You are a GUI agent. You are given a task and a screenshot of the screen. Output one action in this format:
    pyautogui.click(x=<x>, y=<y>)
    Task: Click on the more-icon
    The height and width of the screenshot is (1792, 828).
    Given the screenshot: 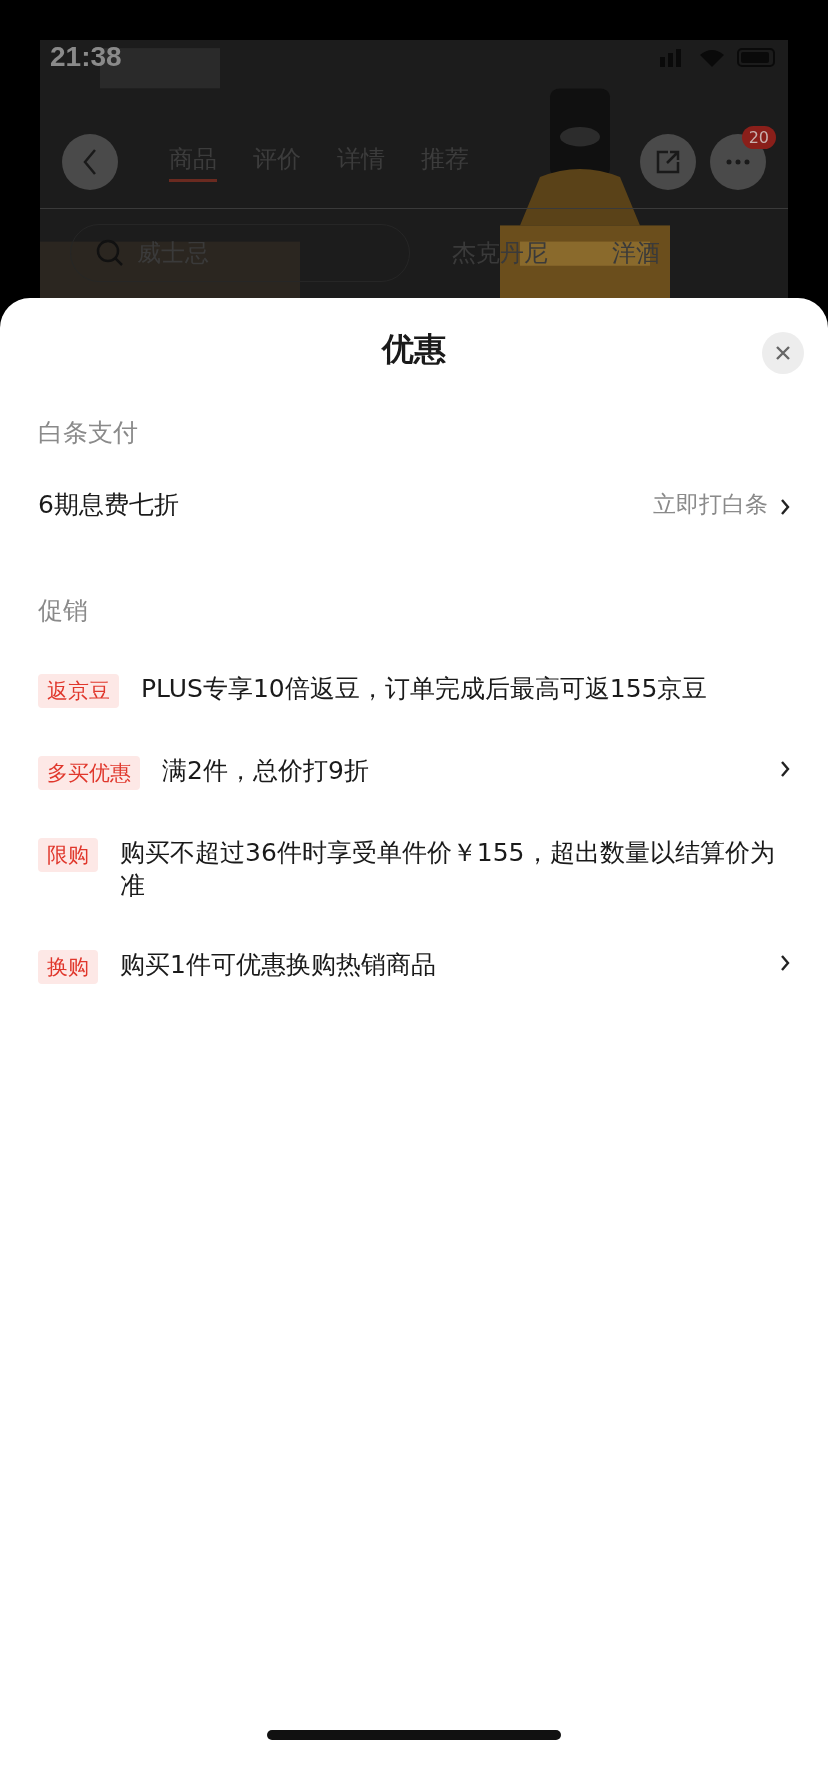 What is the action you would take?
    pyautogui.click(x=738, y=162)
    